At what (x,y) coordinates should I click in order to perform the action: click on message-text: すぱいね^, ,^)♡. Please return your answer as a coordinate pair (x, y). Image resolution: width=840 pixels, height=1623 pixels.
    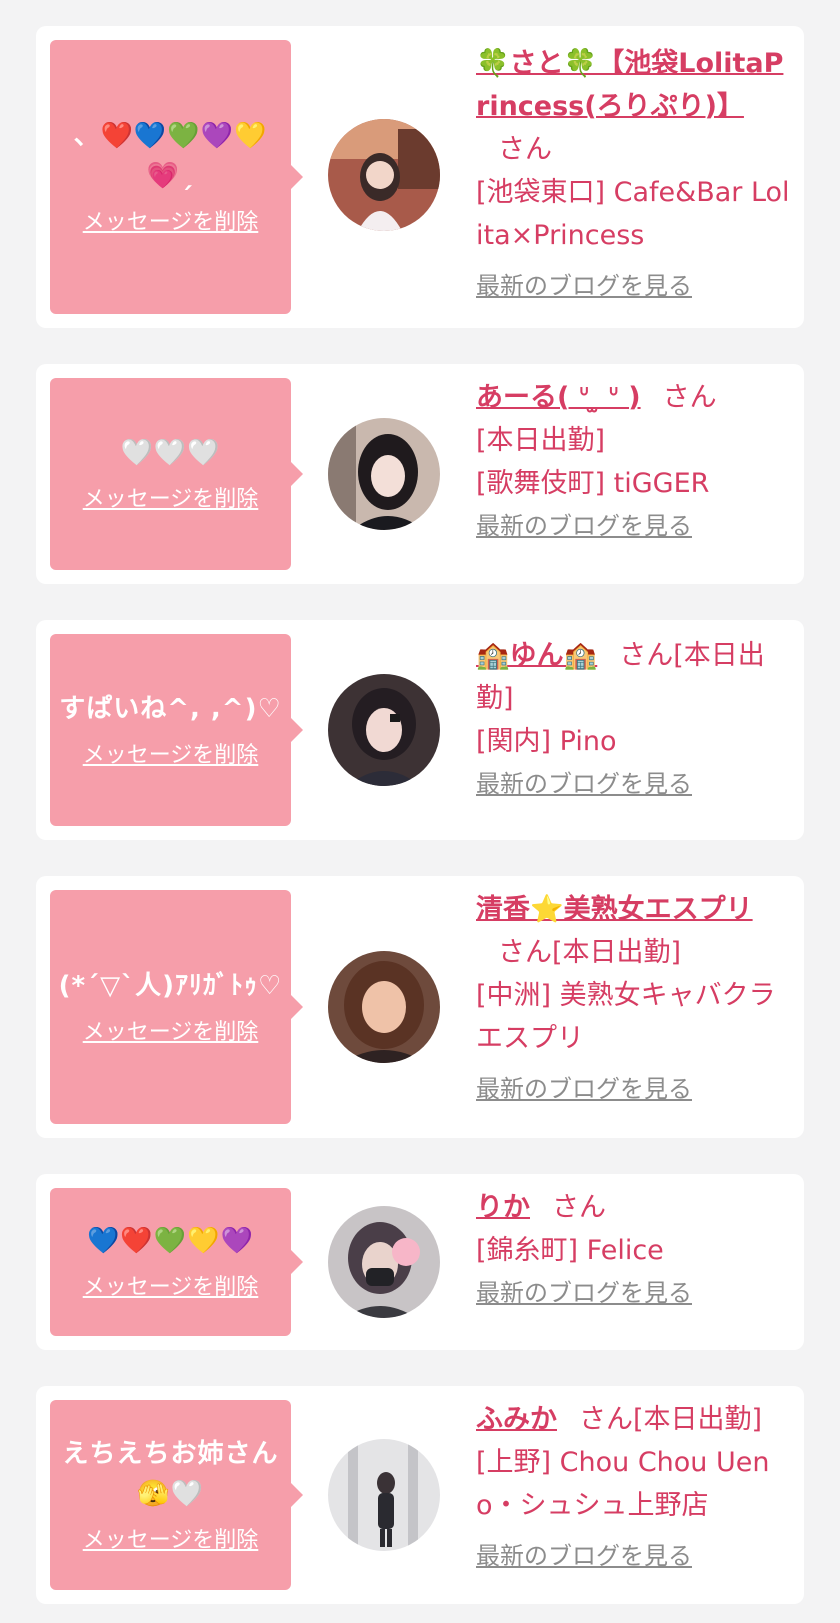
    Looking at the image, I should click on (170, 709).